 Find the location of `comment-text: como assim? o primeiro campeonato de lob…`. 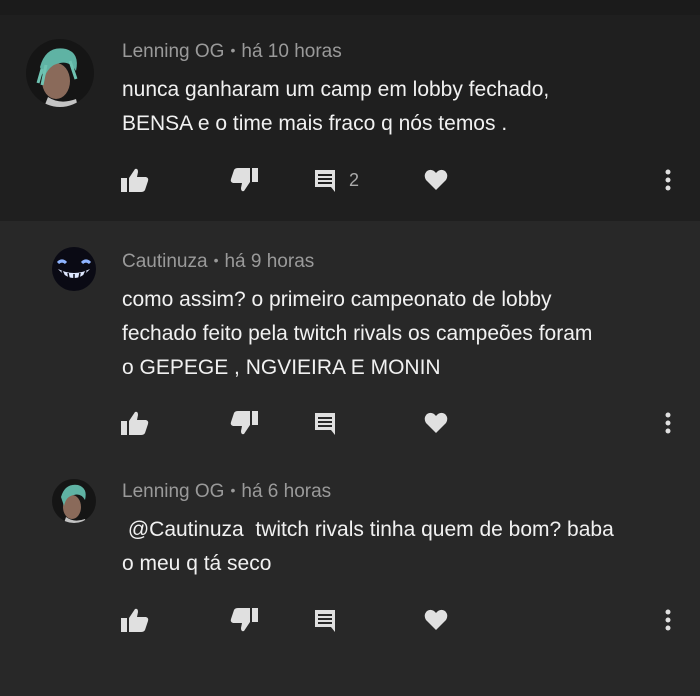

comment-text: como assim? o primeiro campeonato de lob… is located at coordinates (357, 334).